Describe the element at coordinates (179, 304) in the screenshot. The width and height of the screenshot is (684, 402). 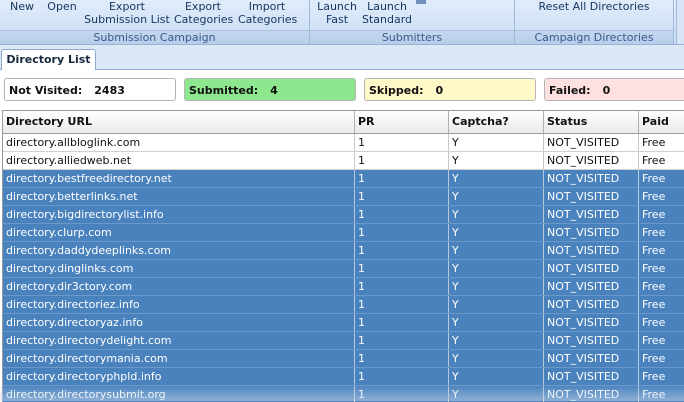
I see `cell-directory-url: directory.directoriez.info` at that location.